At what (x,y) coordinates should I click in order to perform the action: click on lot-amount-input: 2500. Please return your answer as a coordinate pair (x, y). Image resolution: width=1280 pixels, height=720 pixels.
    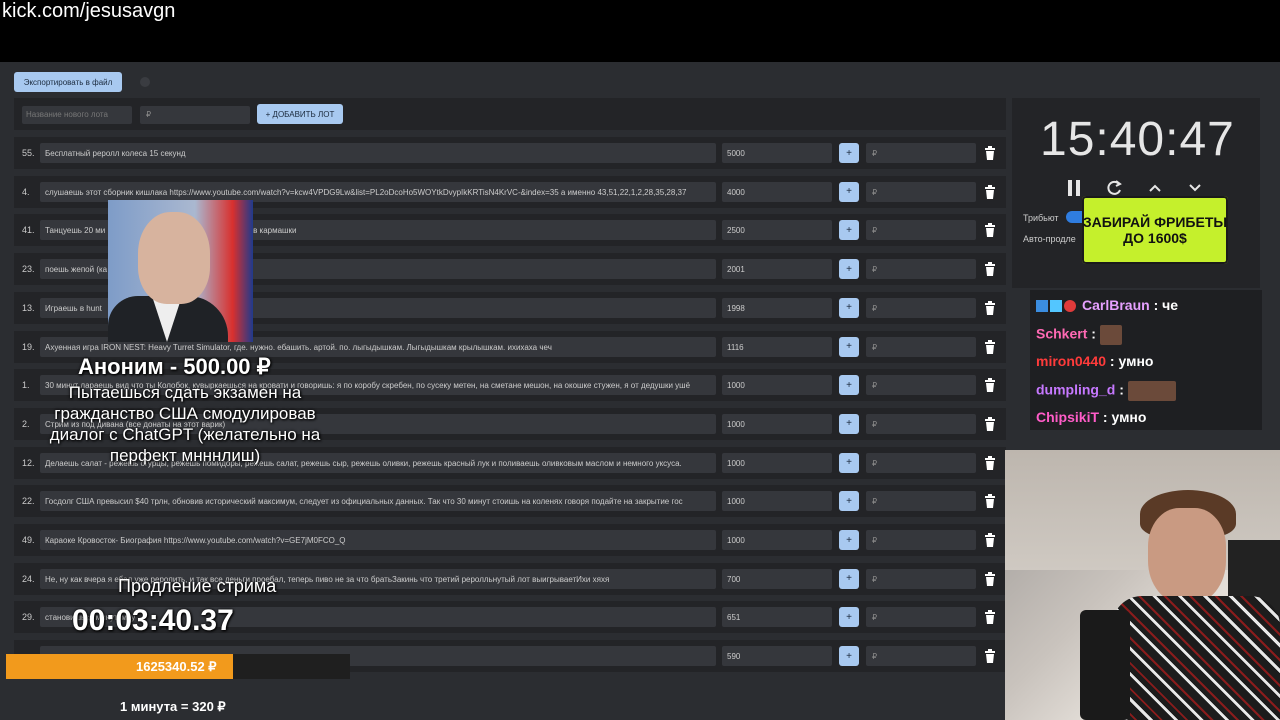
    Looking at the image, I should click on (777, 230).